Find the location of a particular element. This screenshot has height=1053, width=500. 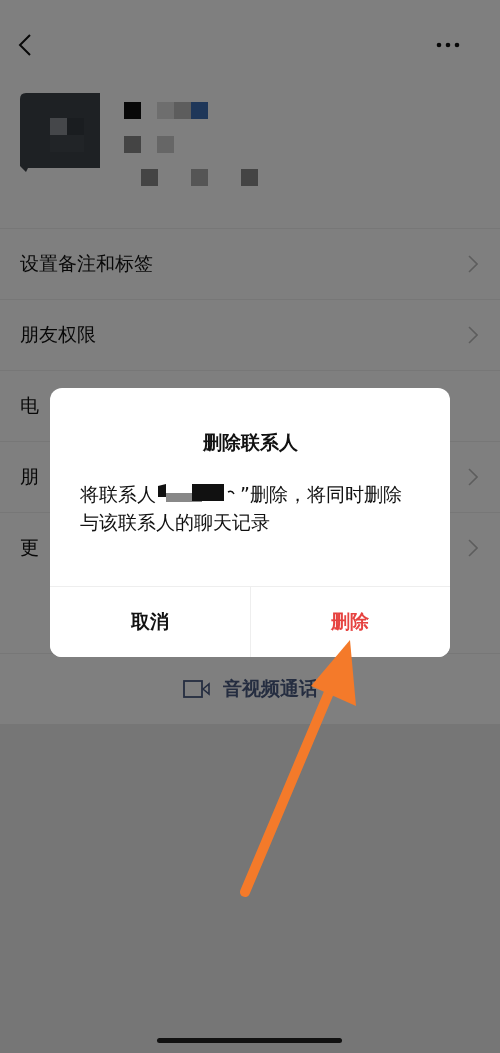

menu-row: 朋友权限 is located at coordinates (250, 334).